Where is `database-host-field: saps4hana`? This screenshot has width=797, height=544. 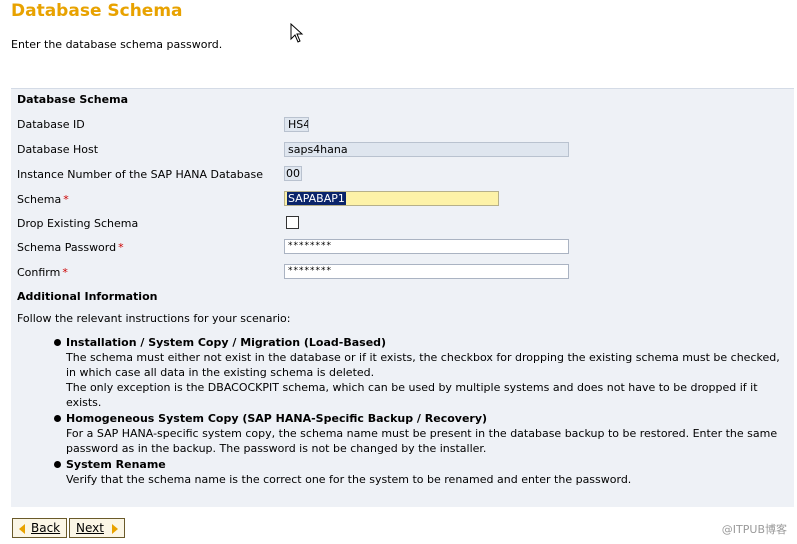 database-host-field: saps4hana is located at coordinates (426, 149).